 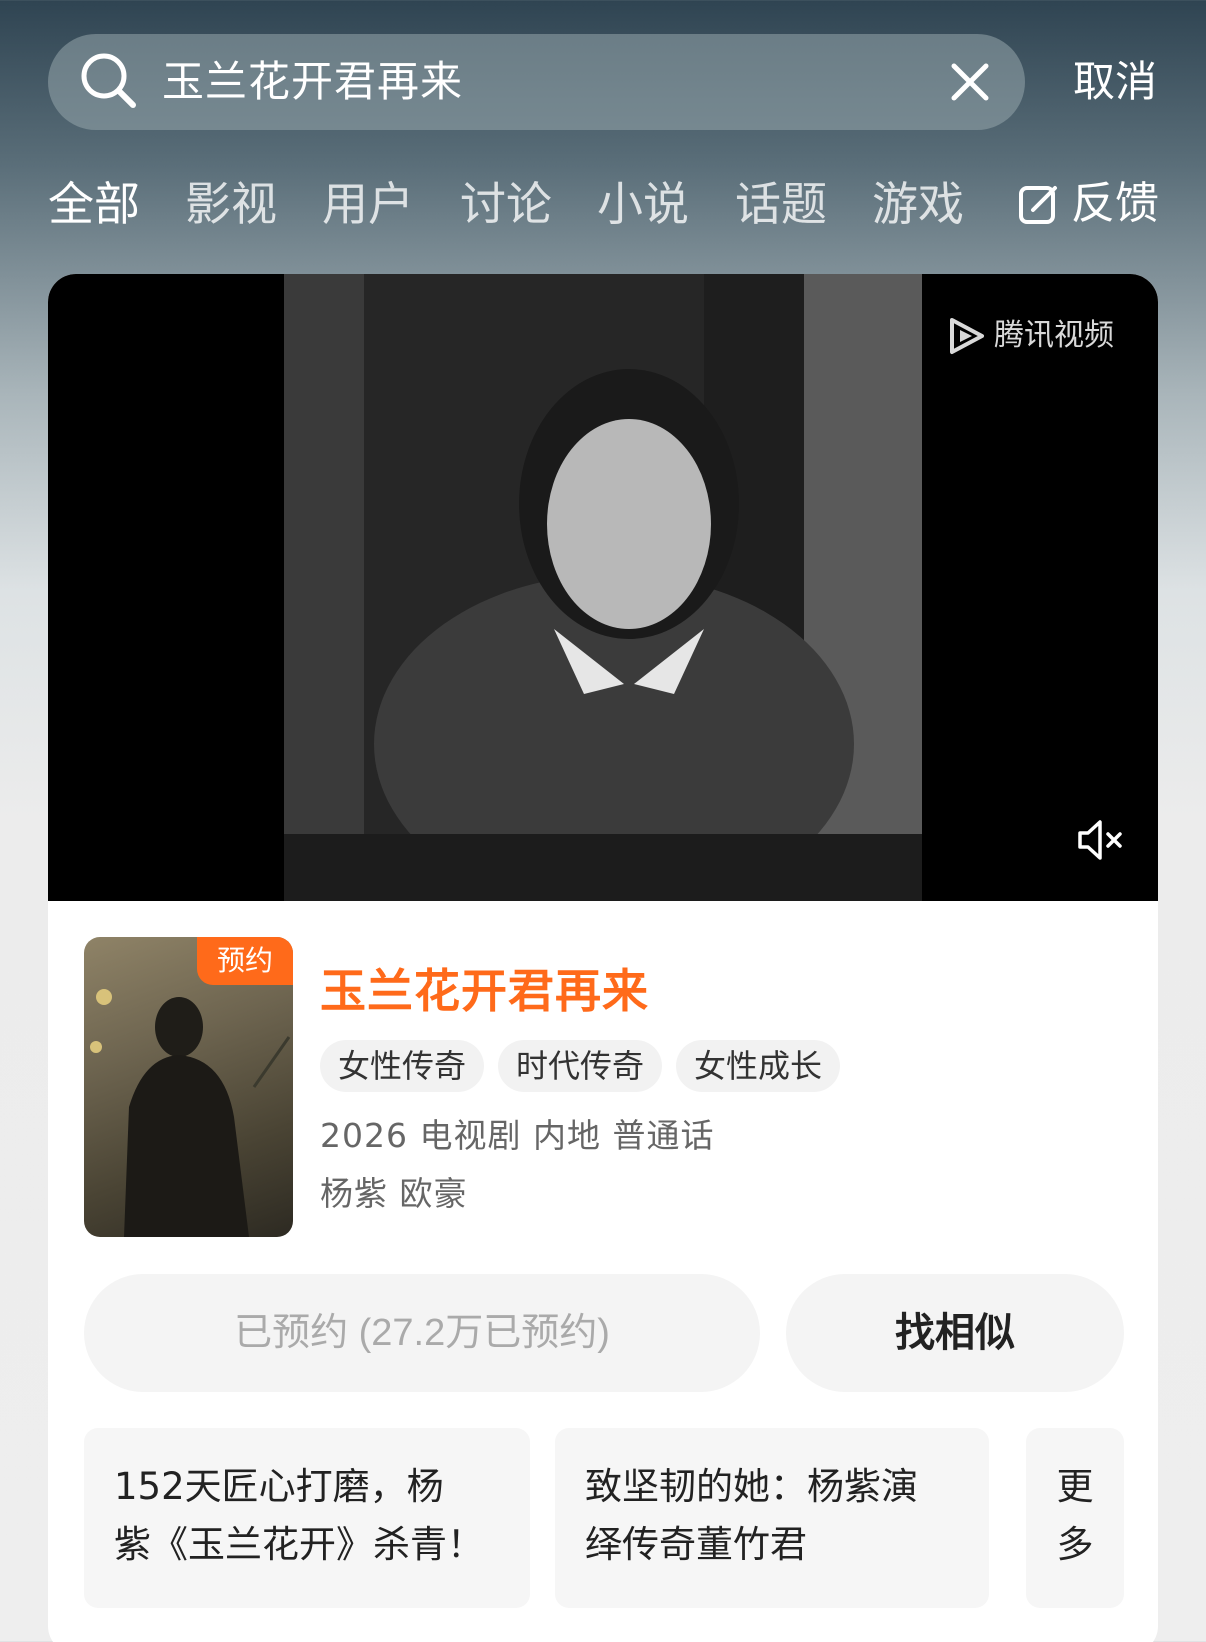 I want to click on tab-games: 游戏, so click(x=918, y=204).